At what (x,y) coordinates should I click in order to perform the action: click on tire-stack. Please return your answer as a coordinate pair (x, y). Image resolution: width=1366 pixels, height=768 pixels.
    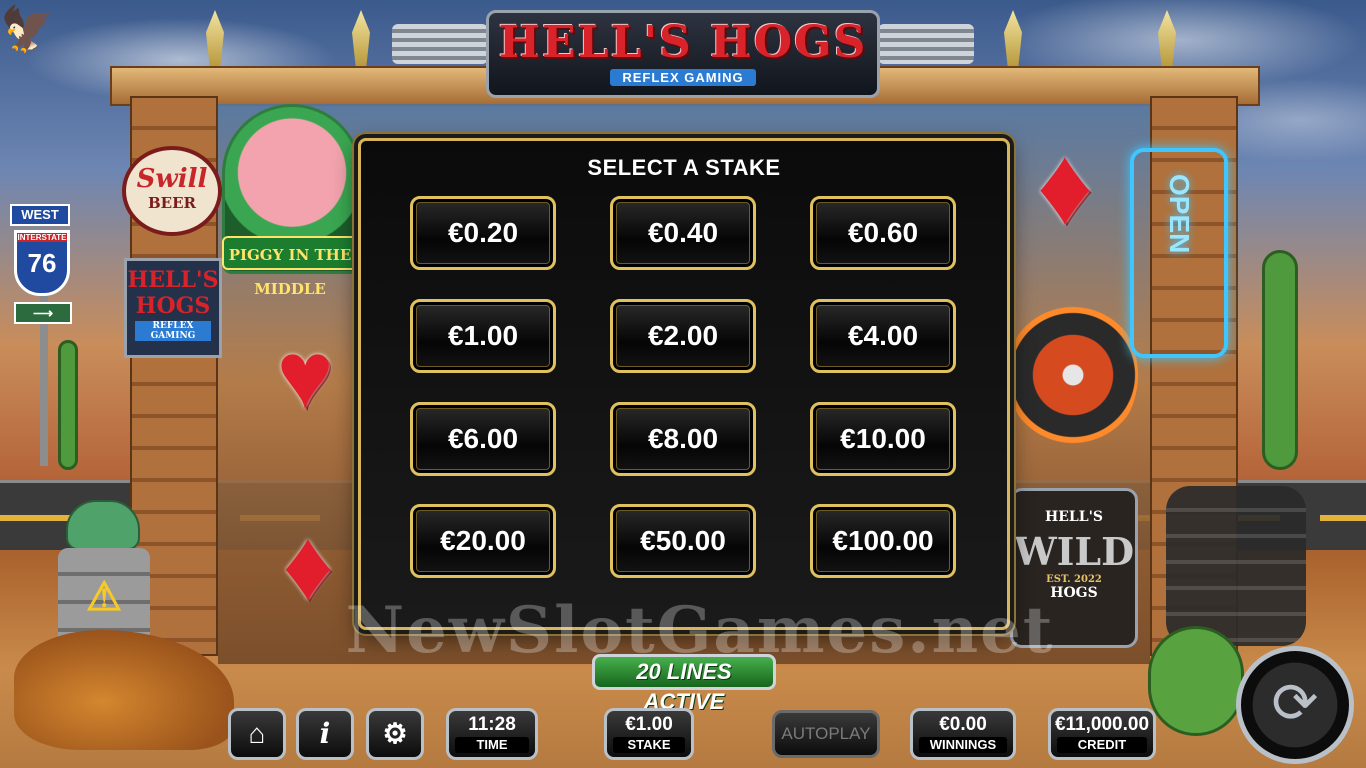
    Looking at the image, I should click on (1236, 566).